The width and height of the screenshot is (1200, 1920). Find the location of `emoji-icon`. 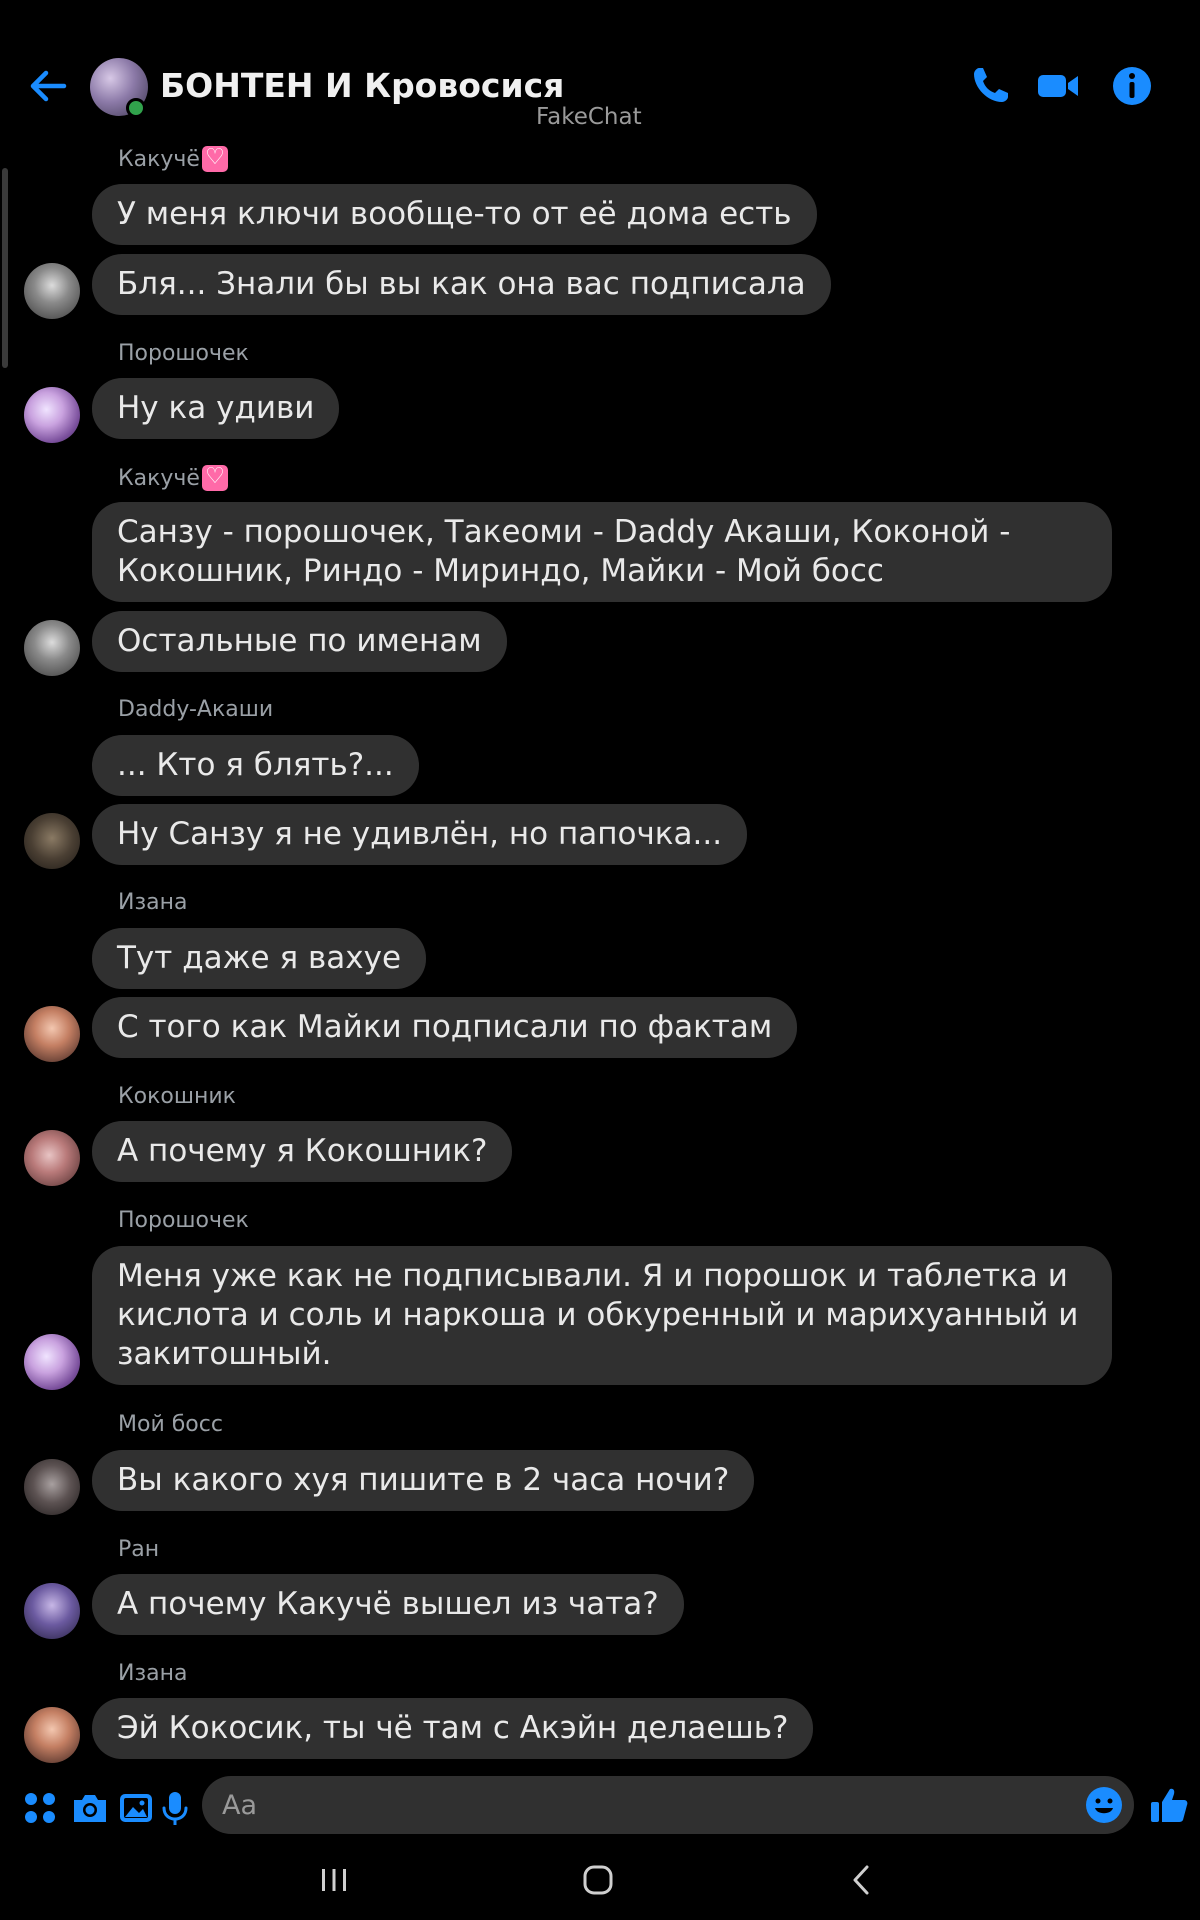

emoji-icon is located at coordinates (1104, 1805).